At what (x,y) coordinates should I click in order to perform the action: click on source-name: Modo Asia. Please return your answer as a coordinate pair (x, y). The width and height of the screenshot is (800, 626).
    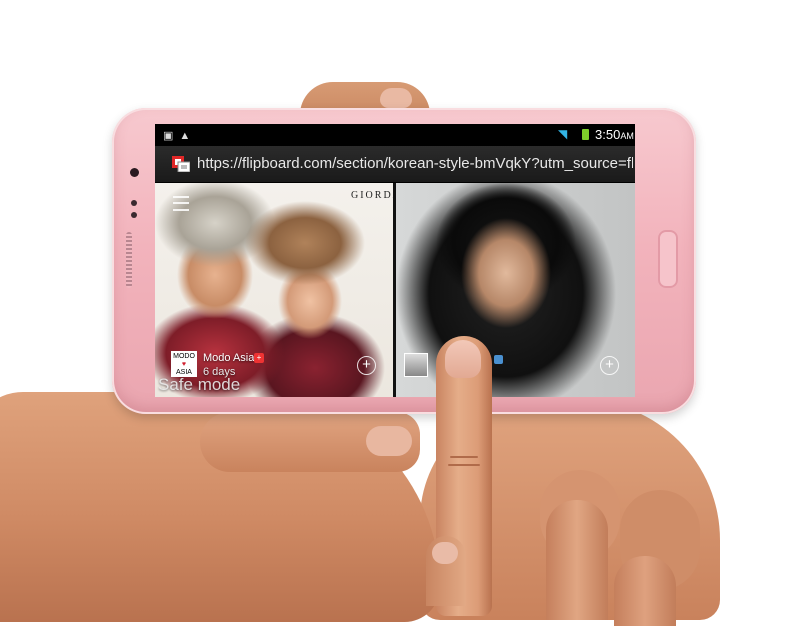
    Looking at the image, I should click on (228, 358).